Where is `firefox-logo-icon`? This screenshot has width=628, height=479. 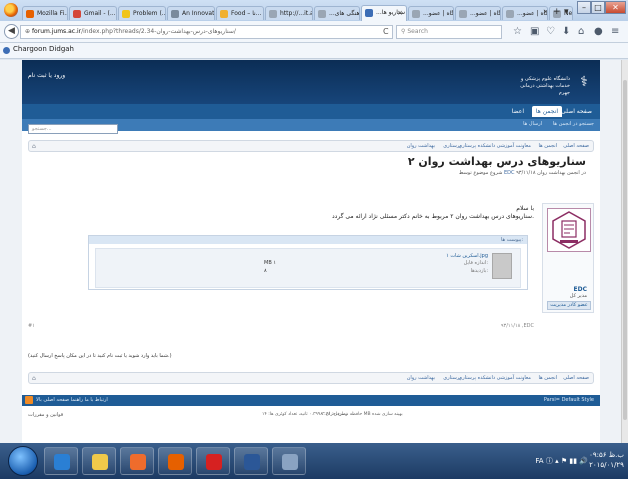 firefox-logo-icon is located at coordinates (11, 10).